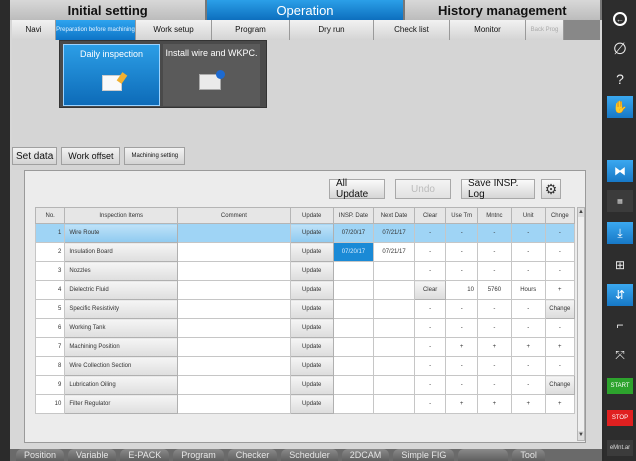 Image resolution: width=636 pixels, height=461 pixels. I want to click on undo-button: Undo, so click(423, 189).